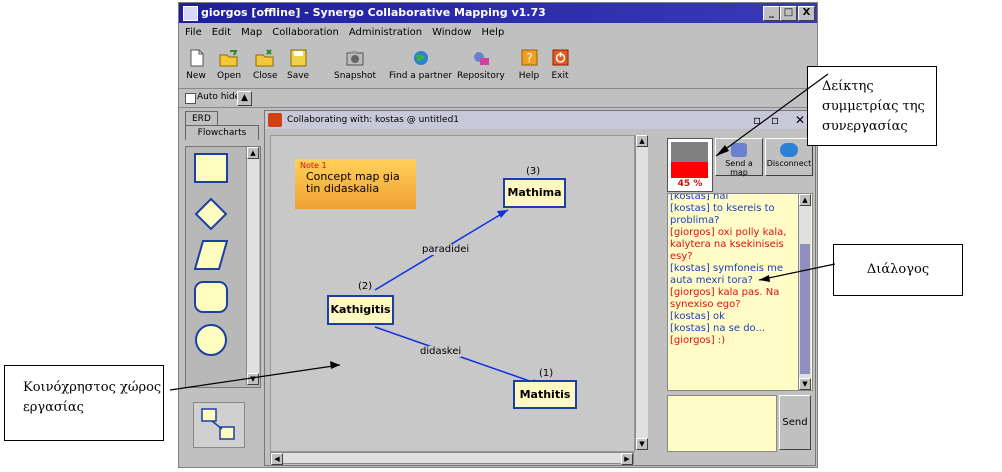 The image size is (1002, 472). I want to click on save-button: Save, so click(298, 65).